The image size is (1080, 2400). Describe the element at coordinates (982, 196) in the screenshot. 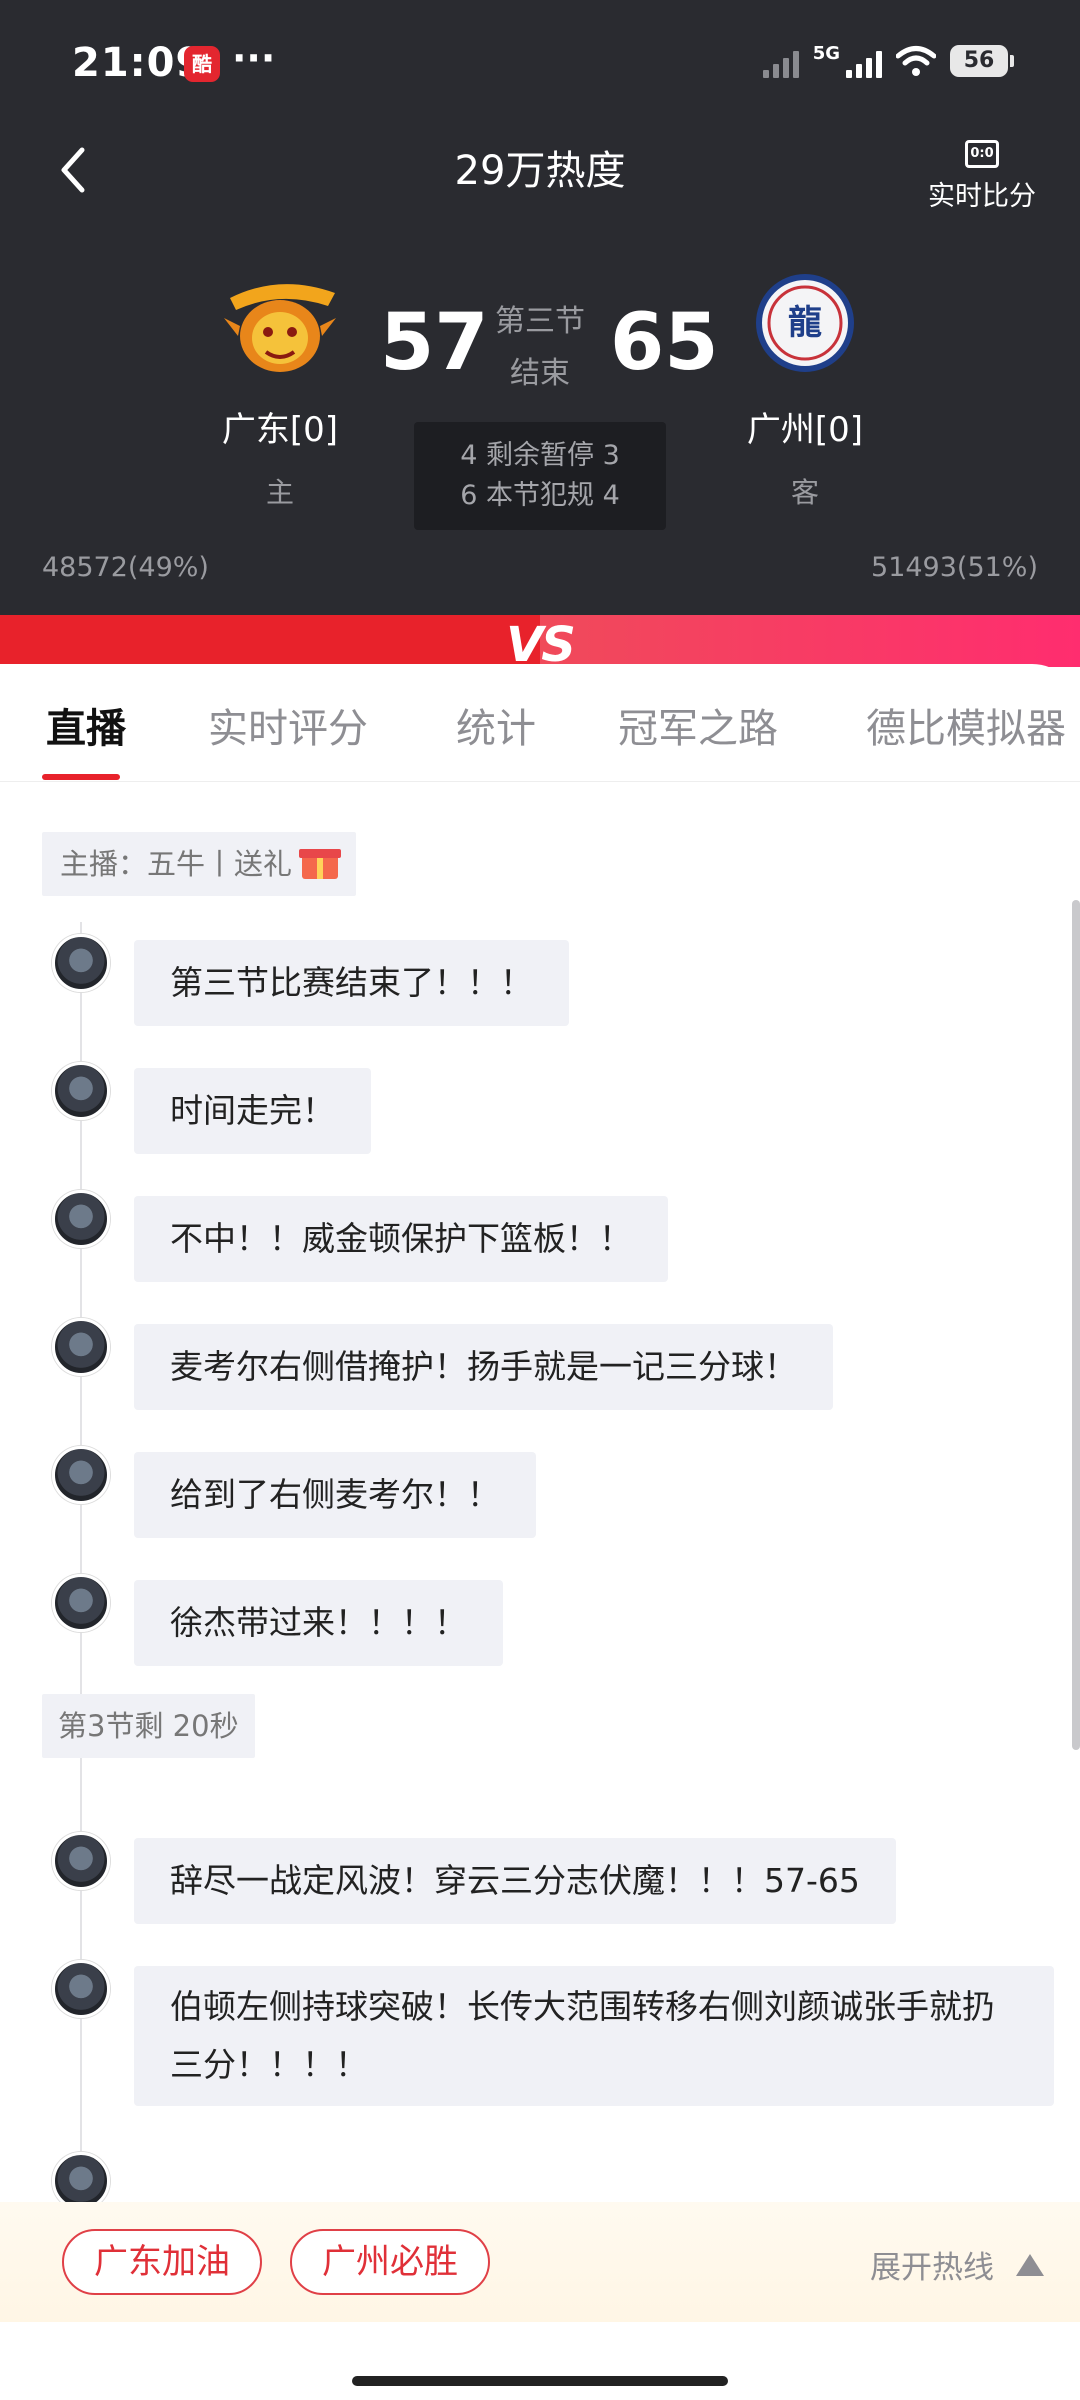

I see `live-score-label: 实时比分` at that location.